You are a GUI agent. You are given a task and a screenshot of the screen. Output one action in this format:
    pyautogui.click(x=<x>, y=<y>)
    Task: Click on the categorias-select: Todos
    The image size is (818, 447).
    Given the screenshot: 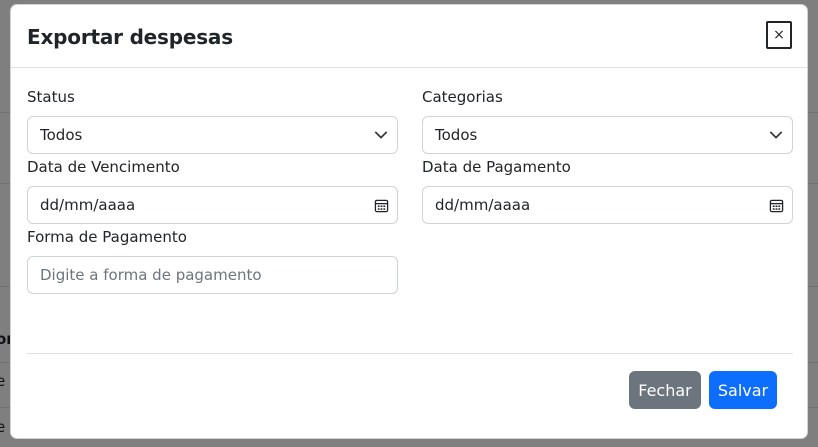 What is the action you would take?
    pyautogui.click(x=607, y=135)
    